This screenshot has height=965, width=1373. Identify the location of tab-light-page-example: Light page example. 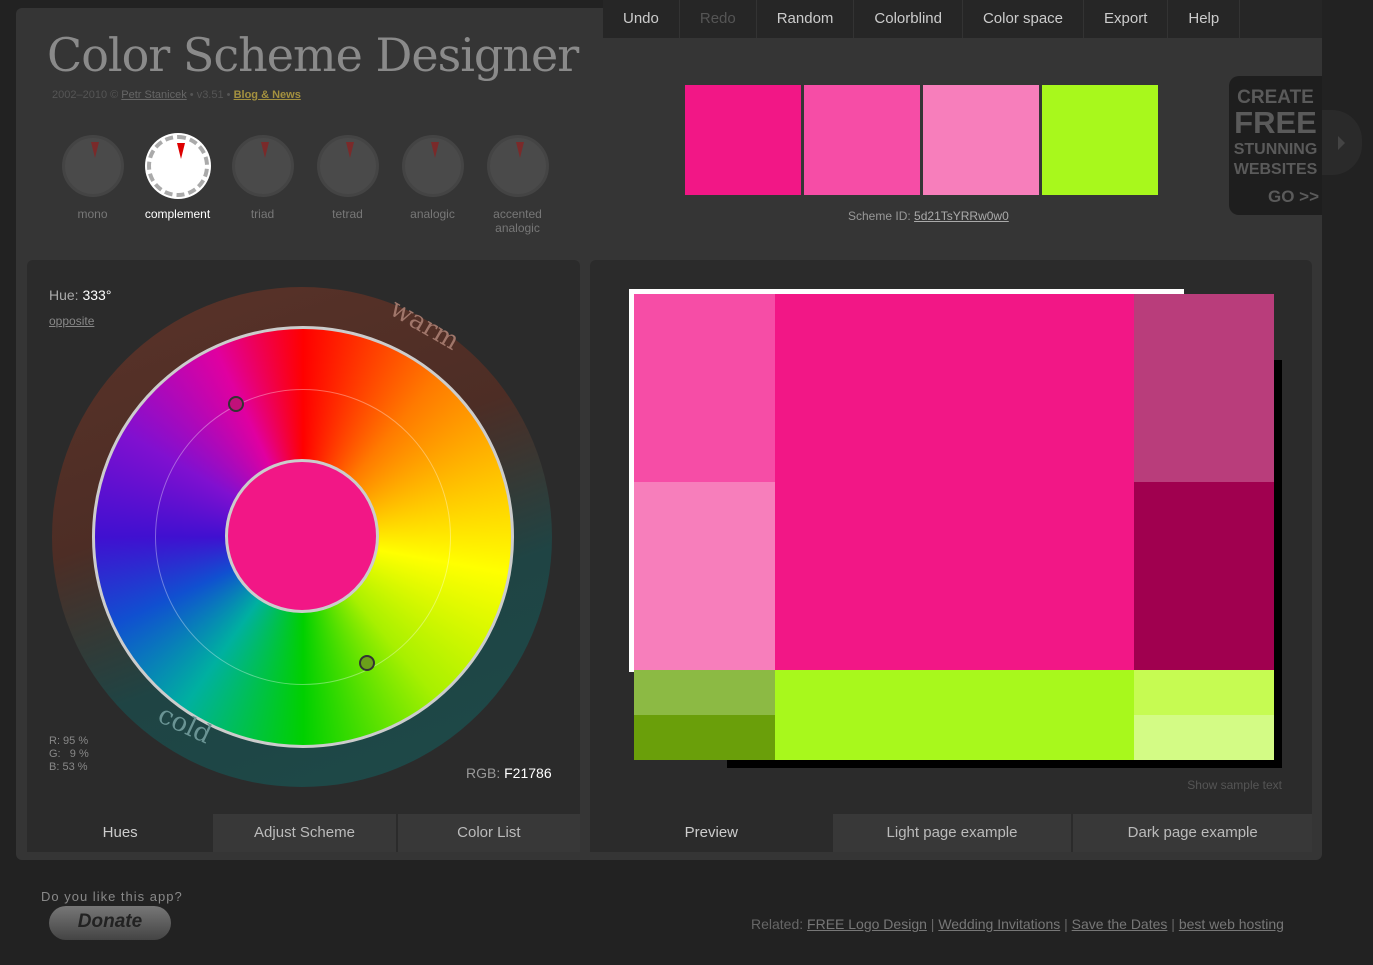
(951, 833).